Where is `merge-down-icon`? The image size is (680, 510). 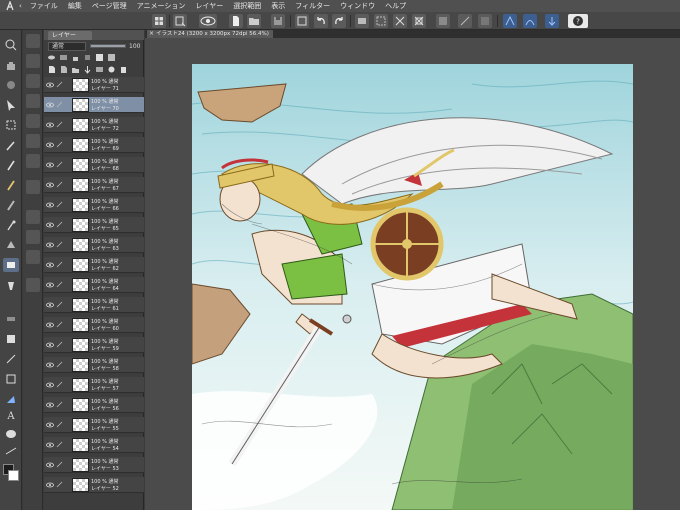 merge-down-icon is located at coordinates (99, 69).